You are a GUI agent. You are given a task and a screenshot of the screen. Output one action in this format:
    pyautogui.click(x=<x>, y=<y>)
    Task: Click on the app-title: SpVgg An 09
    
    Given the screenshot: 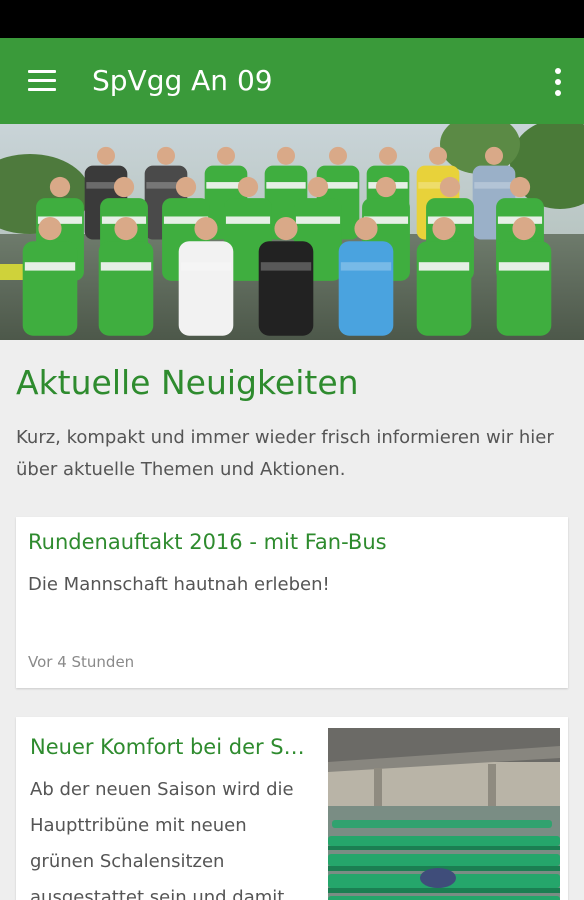 What is the action you would take?
    pyautogui.click(x=182, y=80)
    